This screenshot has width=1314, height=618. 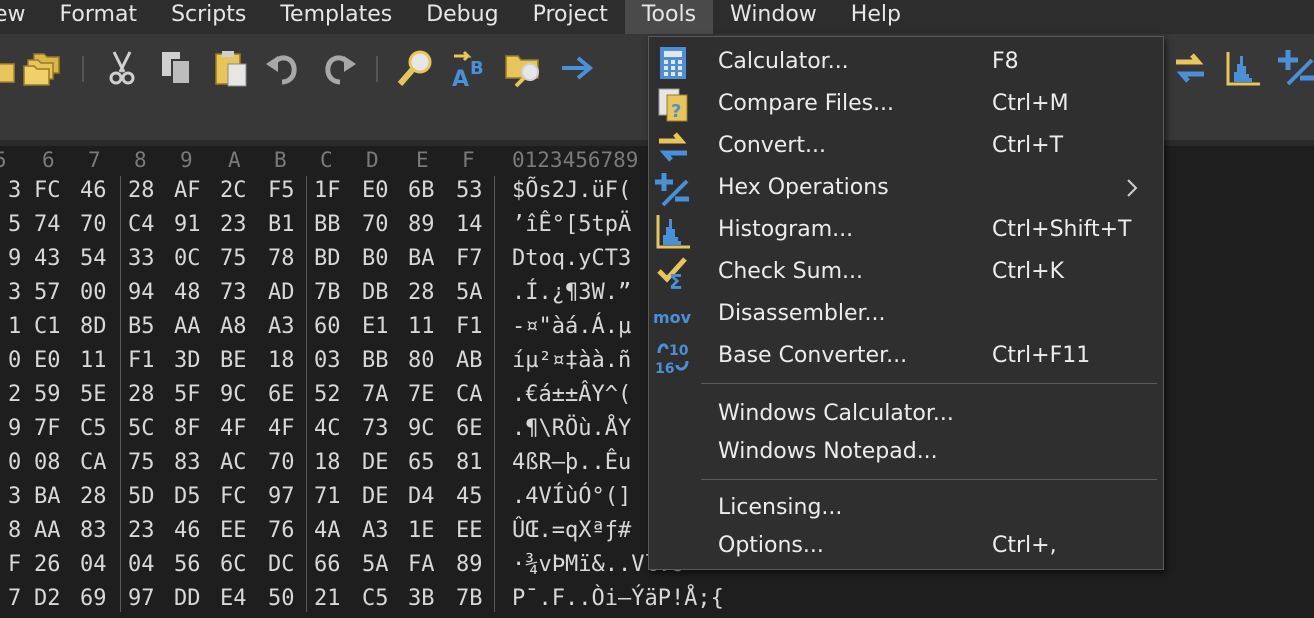 What do you see at coordinates (571, 530) in the screenshot?
I see `ascii-text: ÛŒ.=qXªƒ#` at bounding box center [571, 530].